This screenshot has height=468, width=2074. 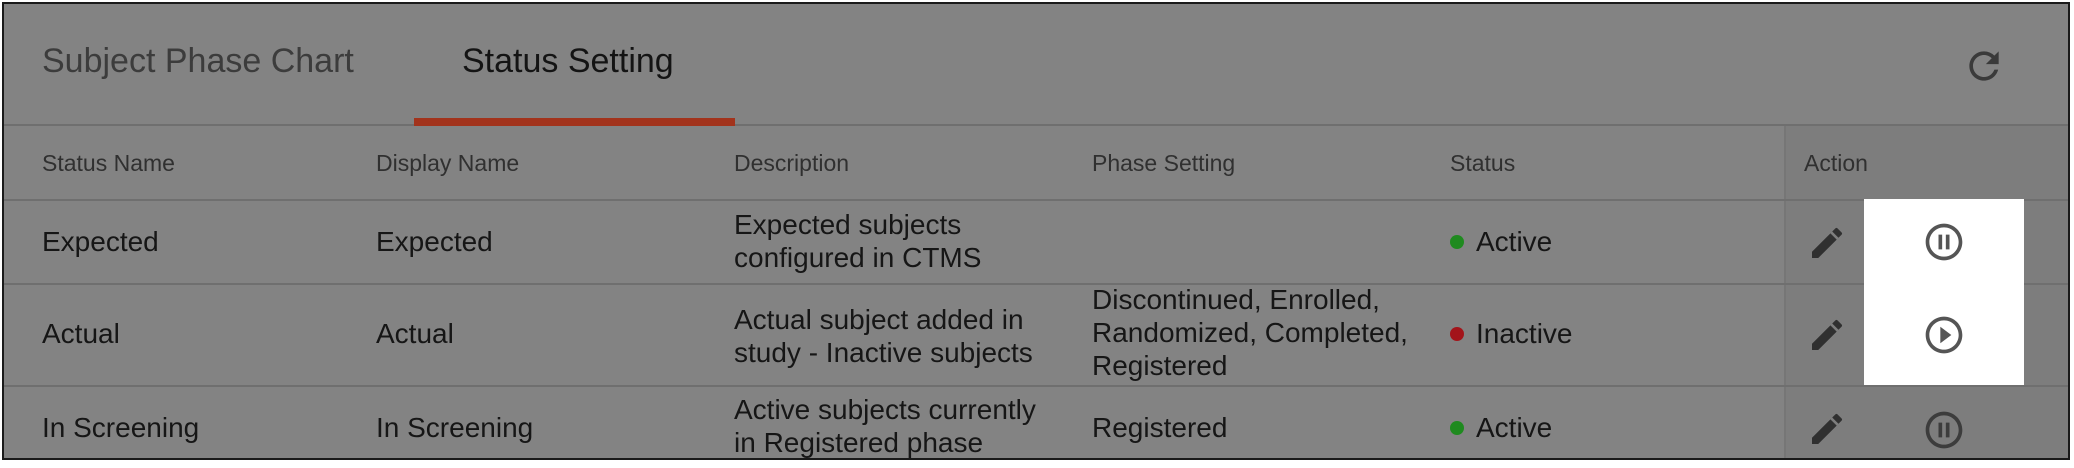 I want to click on refresh-button, so click(x=1984, y=66).